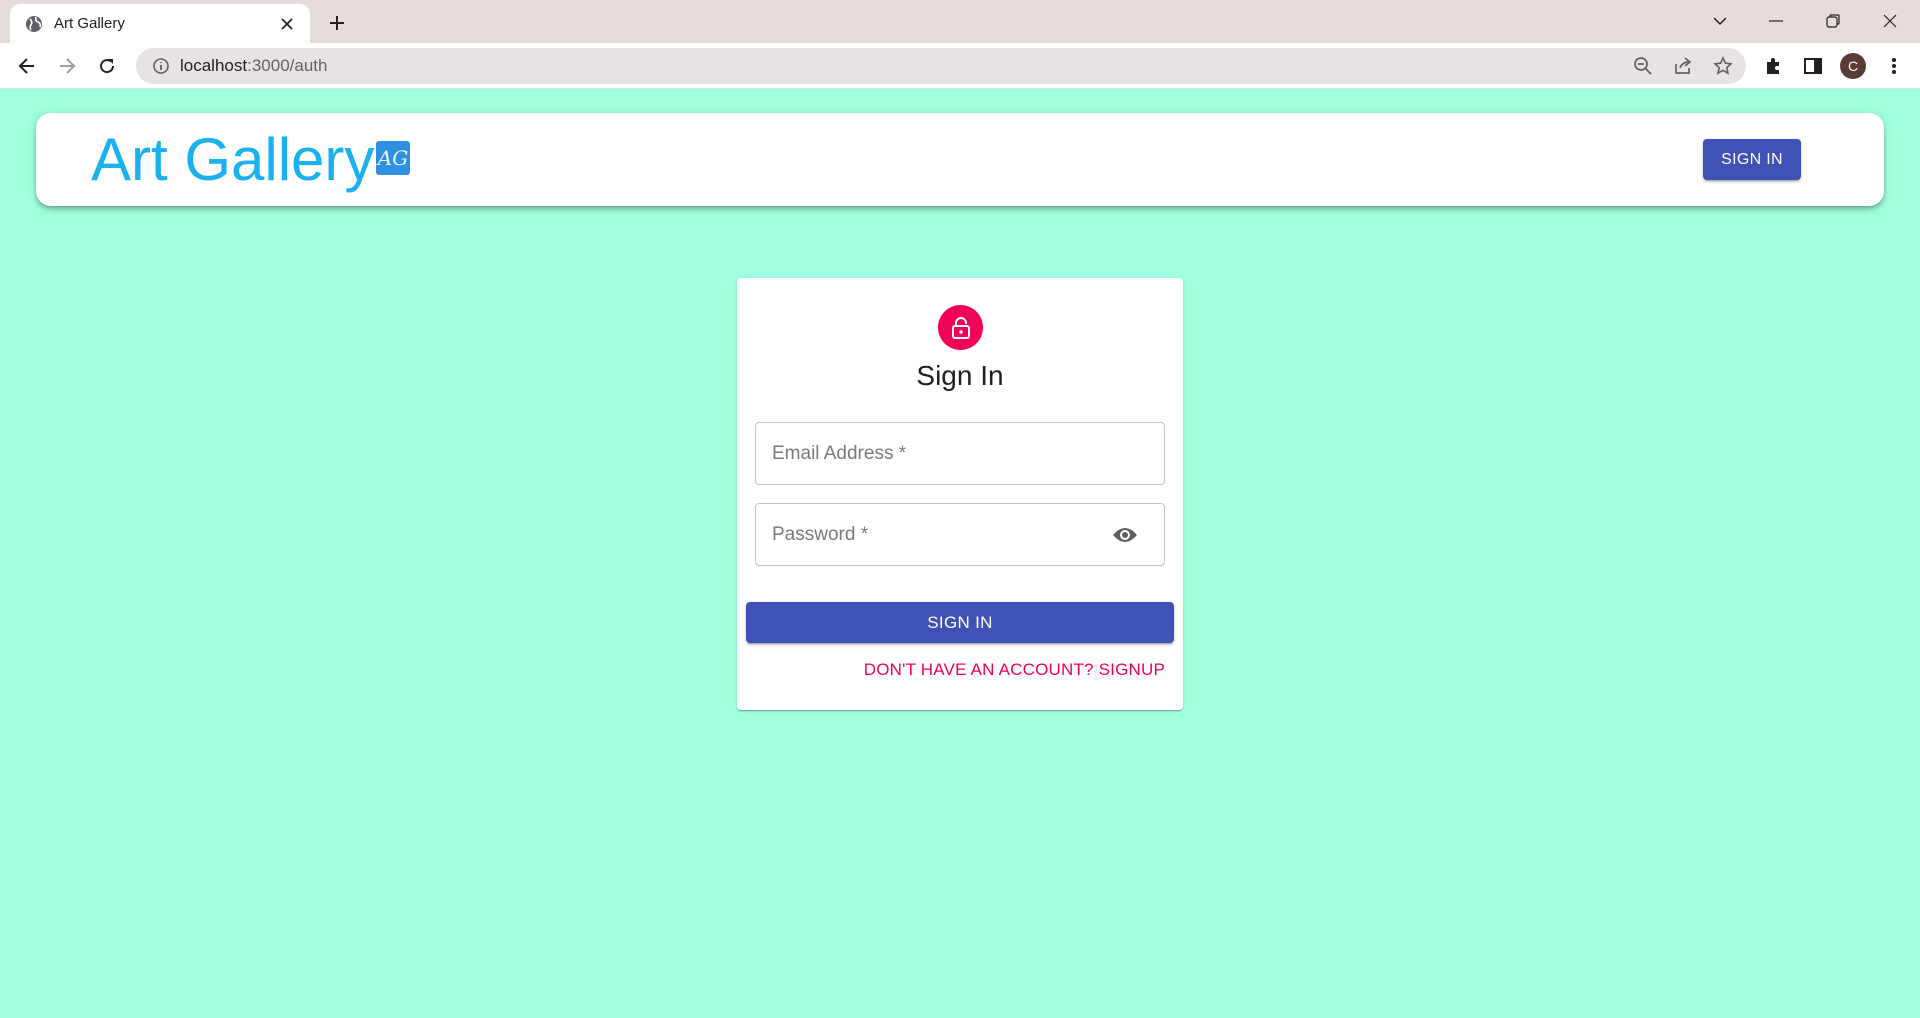 This screenshot has height=1018, width=1920. What do you see at coordinates (1853, 66) in the screenshot?
I see `profile-avatar: C` at bounding box center [1853, 66].